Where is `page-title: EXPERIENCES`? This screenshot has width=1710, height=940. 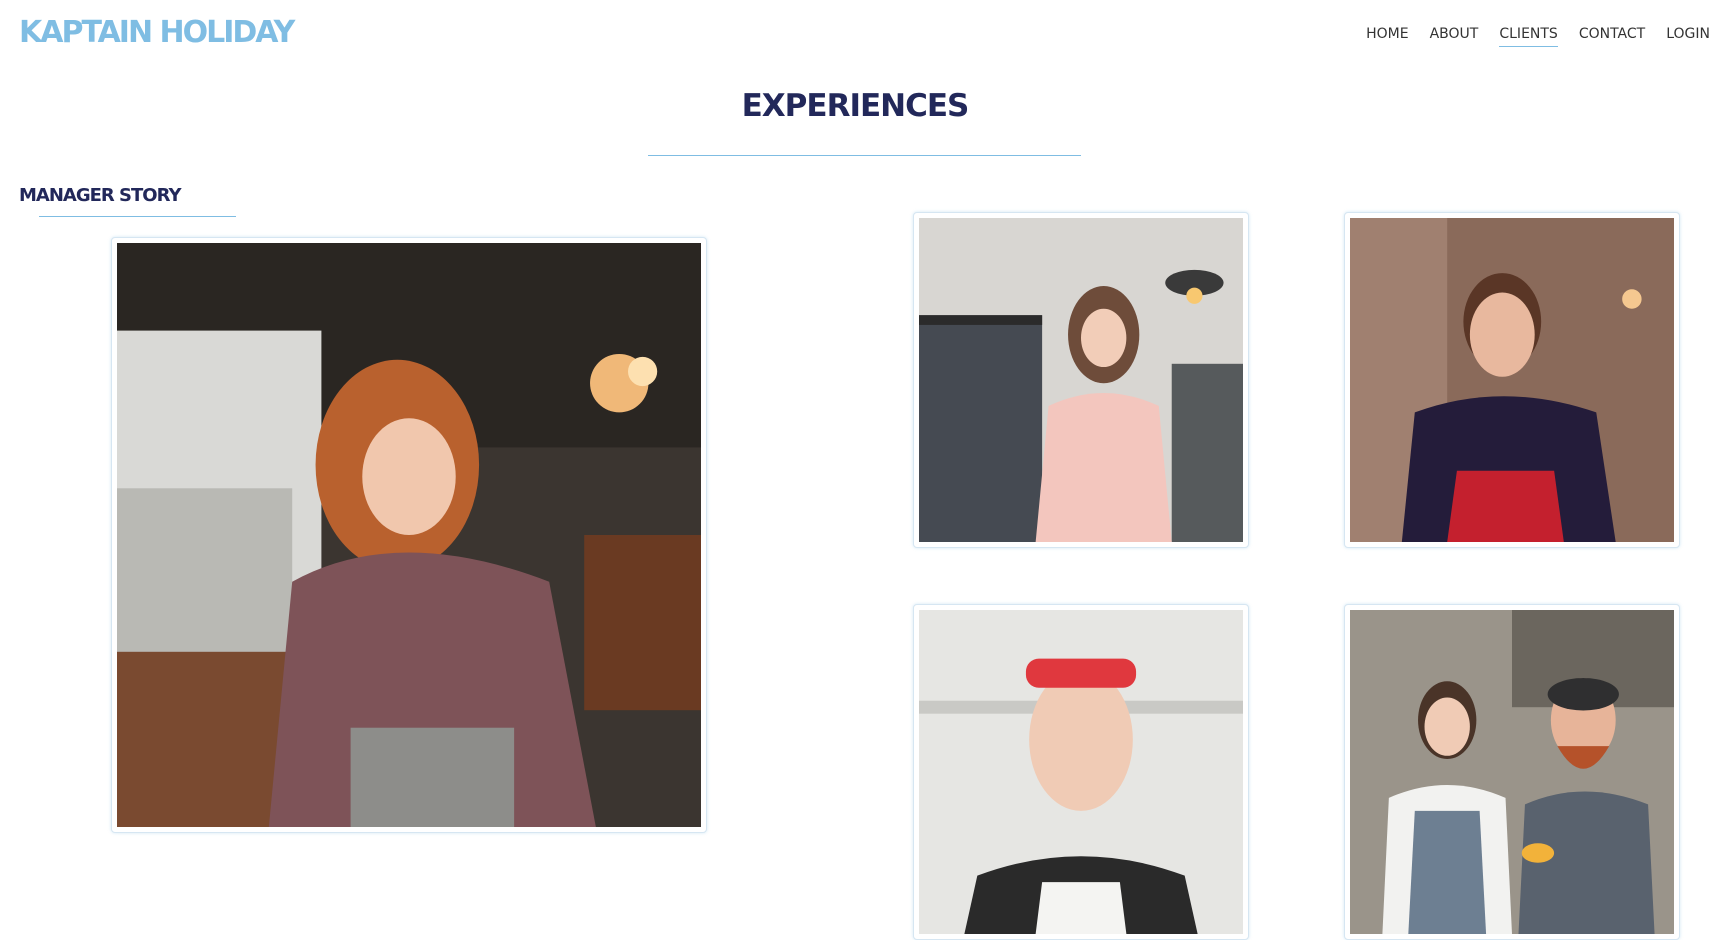
page-title: EXPERIENCES is located at coordinates (855, 106).